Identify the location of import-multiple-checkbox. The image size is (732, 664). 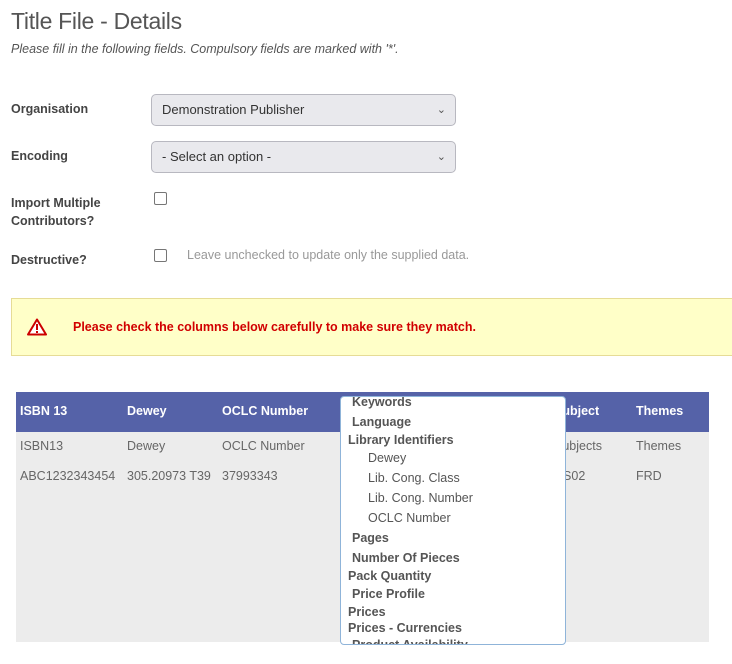
(160, 198).